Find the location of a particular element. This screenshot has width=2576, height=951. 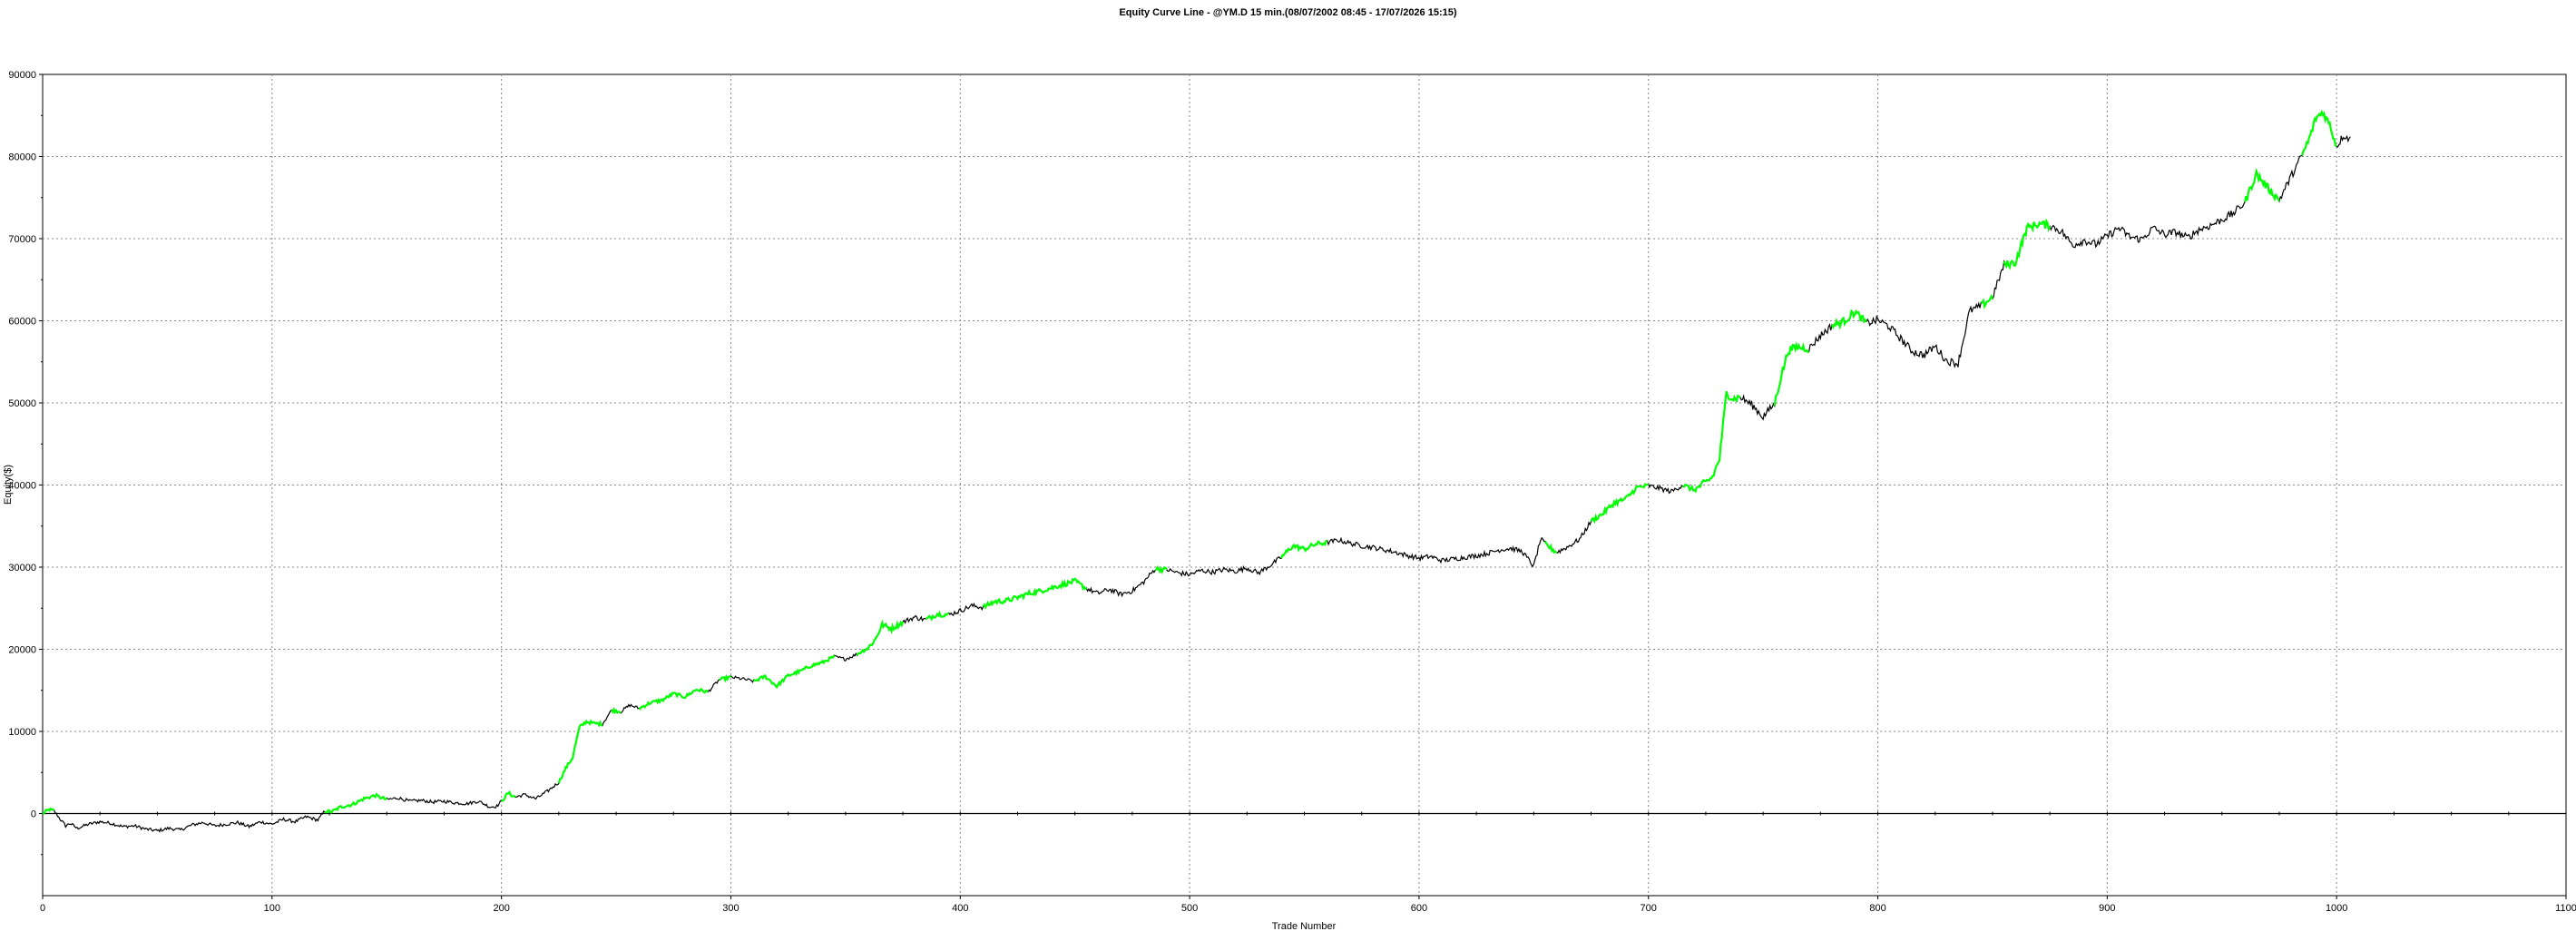

x-tick-label: 300 is located at coordinates (730, 908).